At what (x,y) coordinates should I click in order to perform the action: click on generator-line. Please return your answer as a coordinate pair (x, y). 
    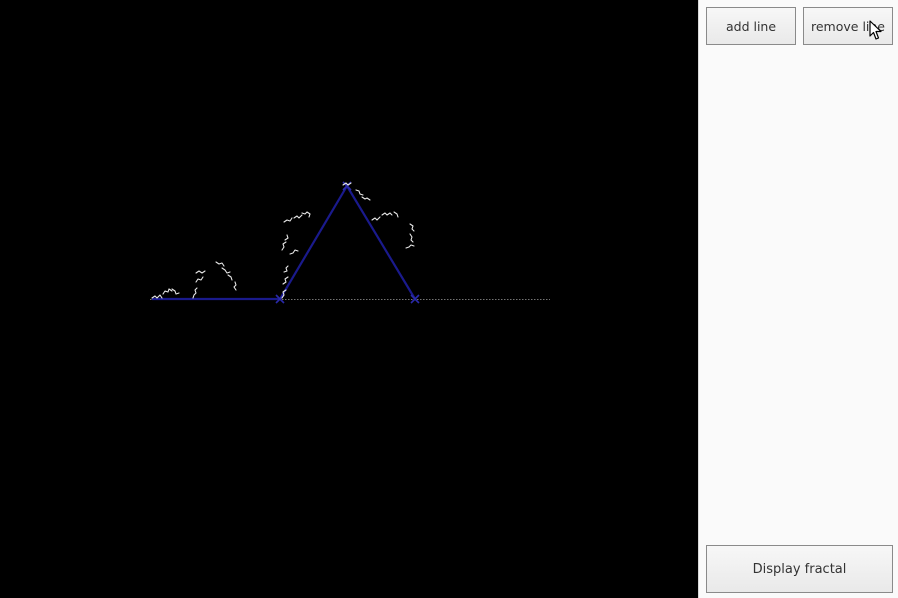
    Looking at the image, I should click on (284, 242).